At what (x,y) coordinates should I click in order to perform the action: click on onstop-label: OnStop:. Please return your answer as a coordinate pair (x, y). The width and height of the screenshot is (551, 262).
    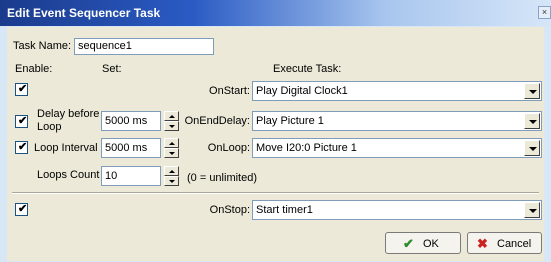
    Looking at the image, I should click on (229, 210).